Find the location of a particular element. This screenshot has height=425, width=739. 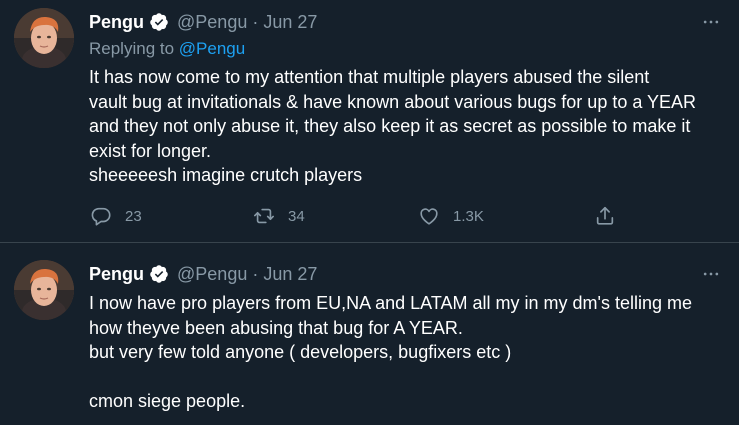

replying-label: Replying to is located at coordinates (132, 48).